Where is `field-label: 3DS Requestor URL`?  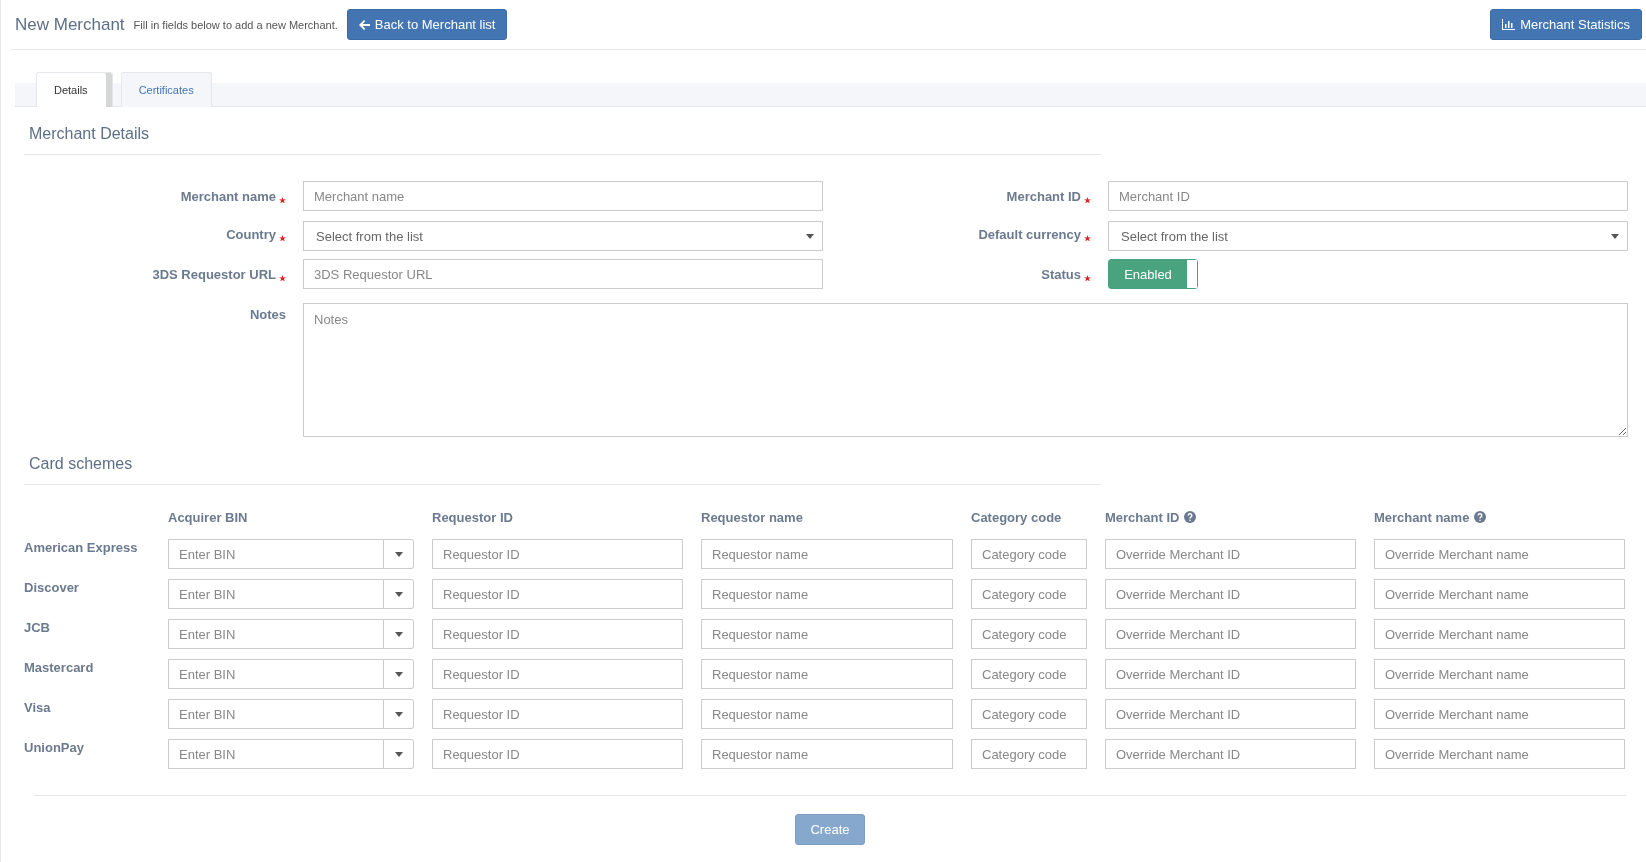 field-label: 3DS Requestor URL is located at coordinates (214, 274).